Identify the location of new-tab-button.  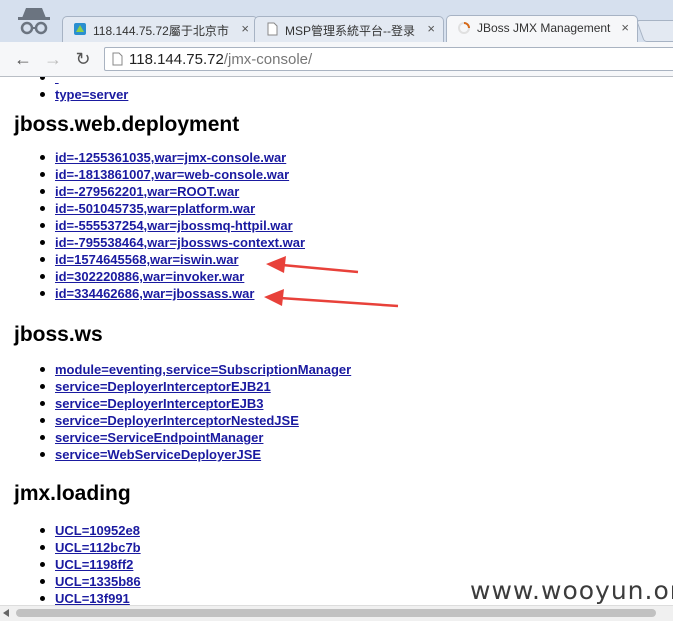
(654, 31).